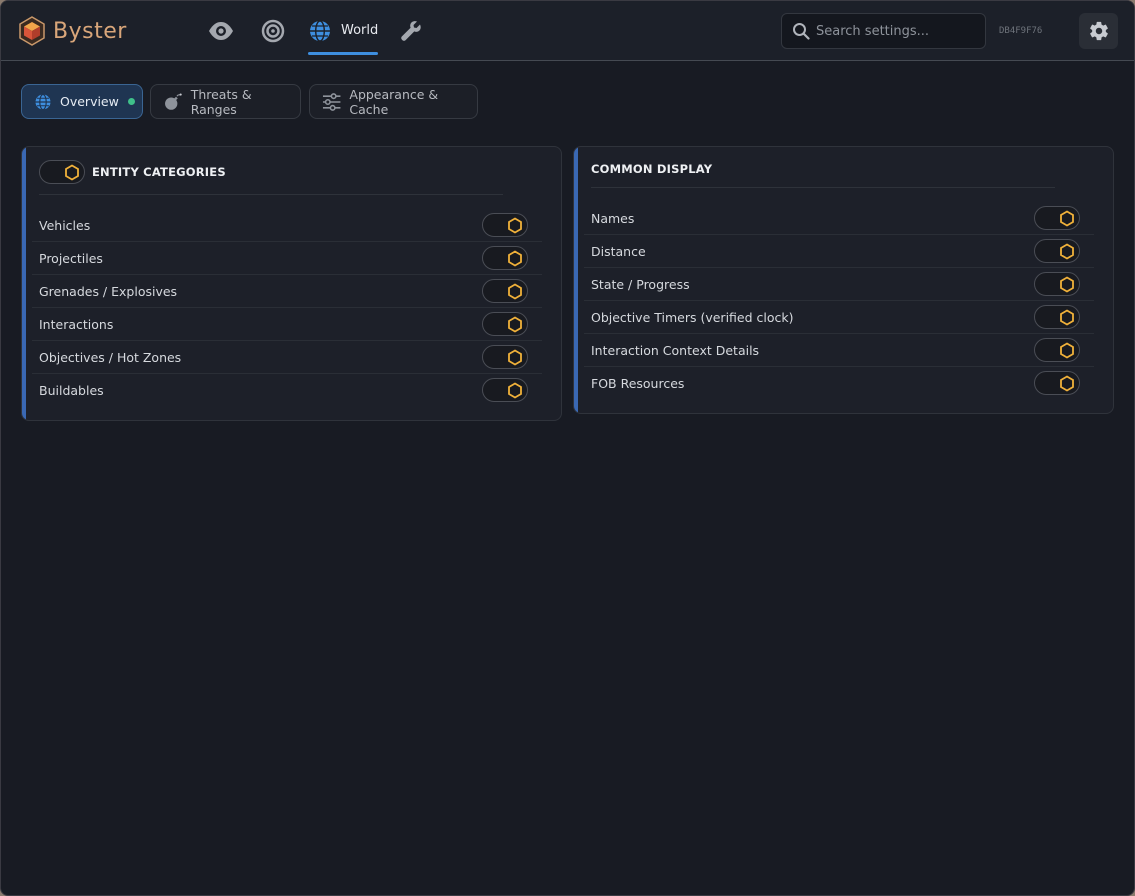 This screenshot has height=896, width=1135. Describe the element at coordinates (71, 390) in the screenshot. I see `list-item-label: Buildables` at that location.